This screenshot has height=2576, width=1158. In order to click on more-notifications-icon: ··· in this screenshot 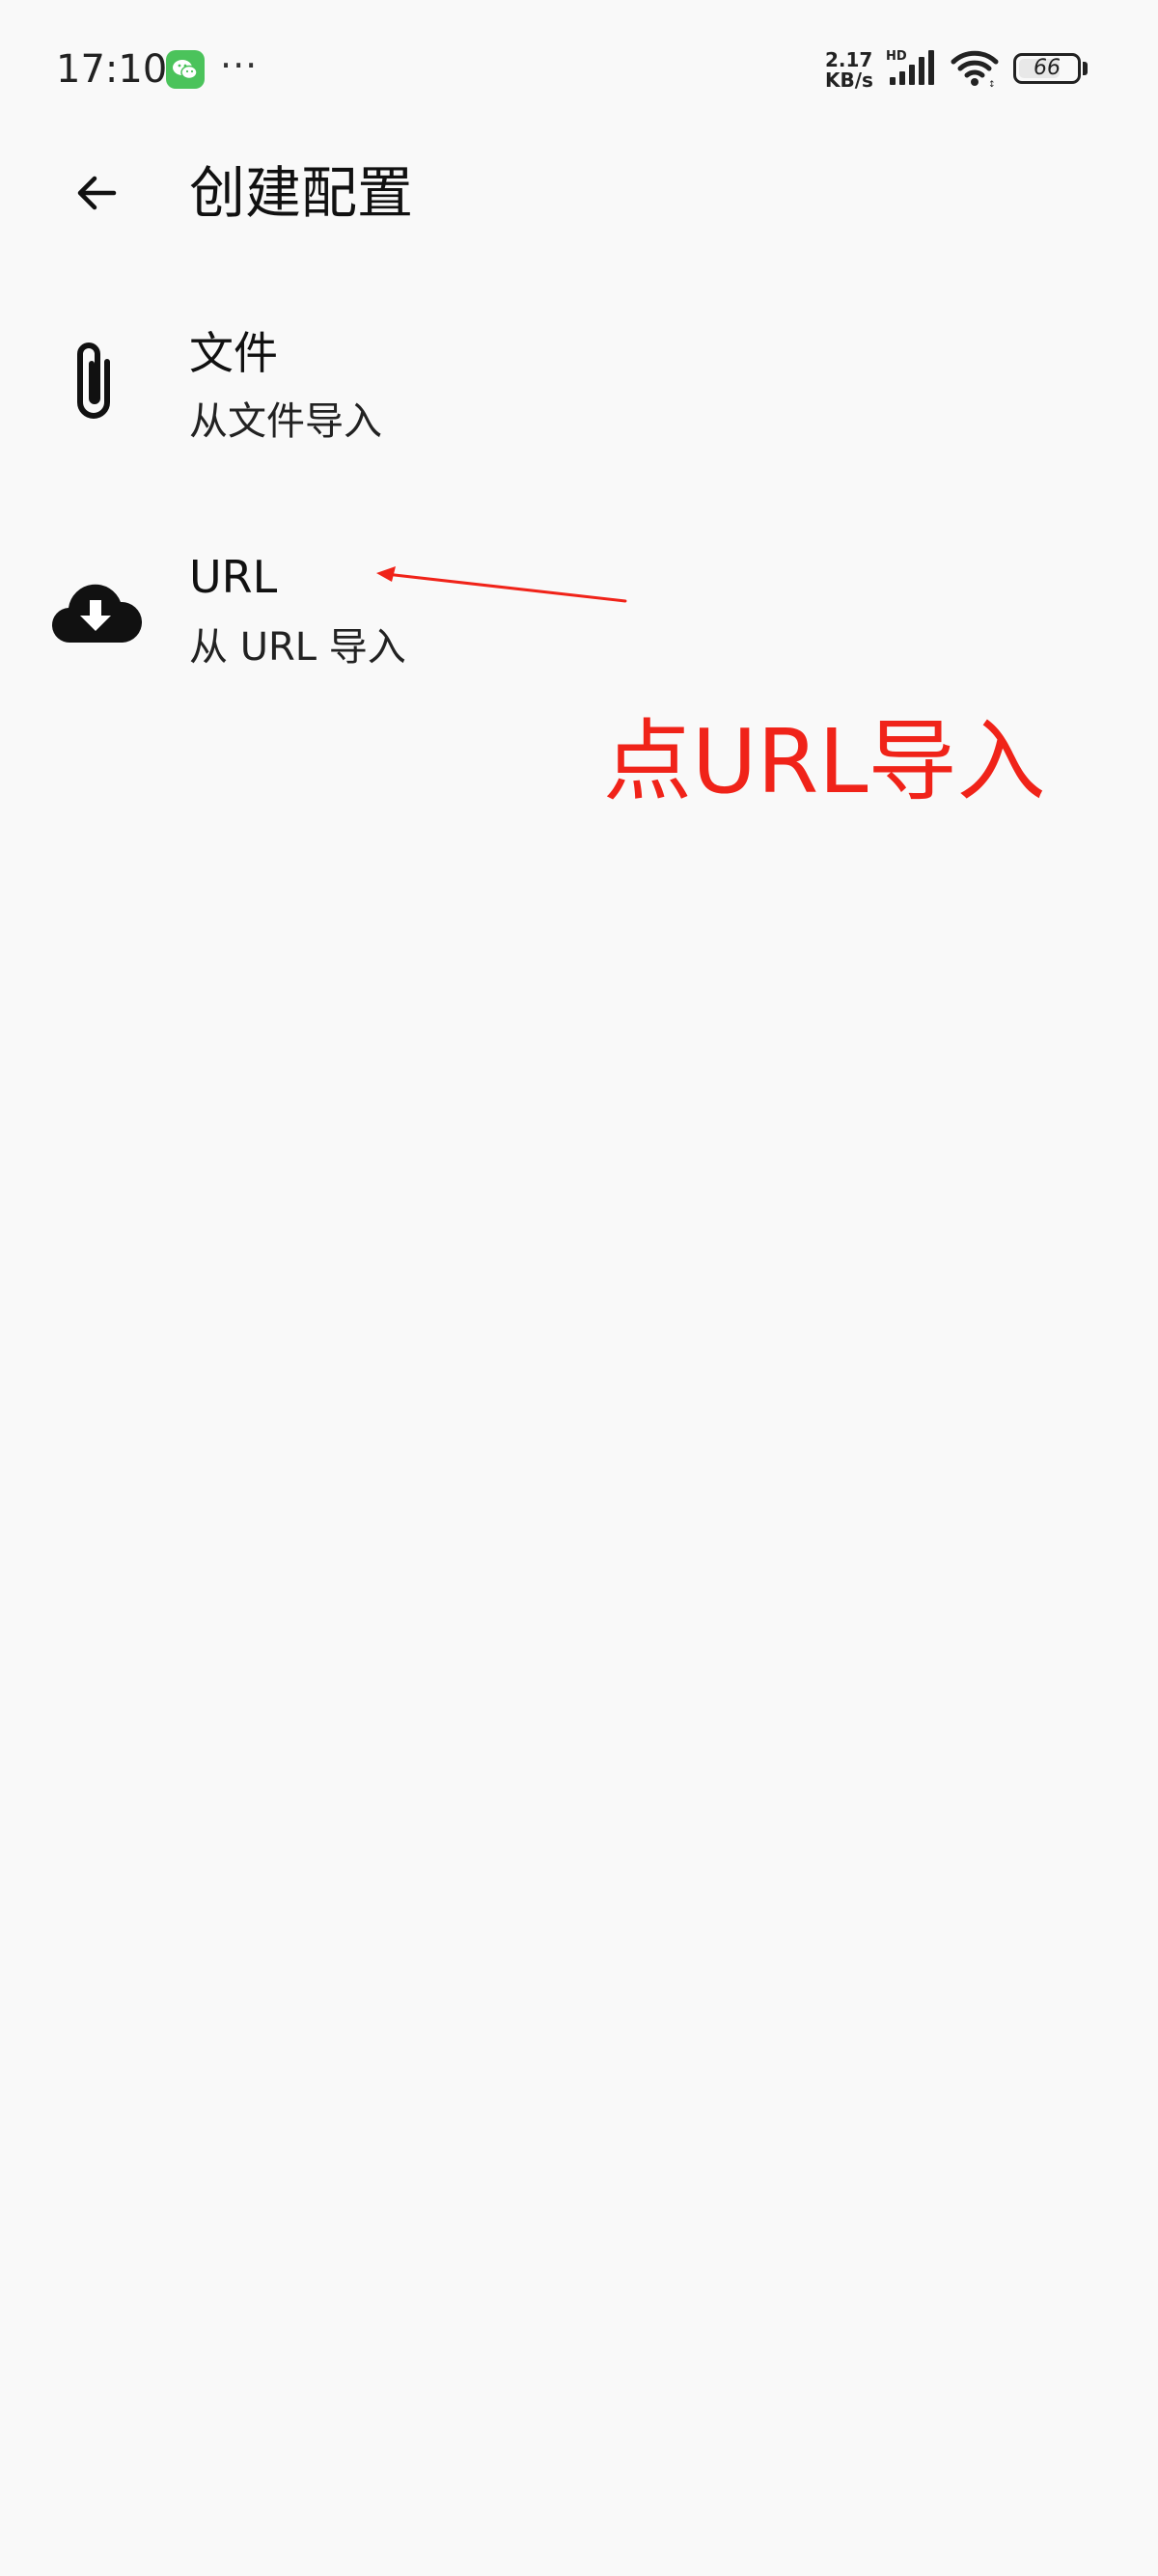, I will do `click(239, 65)`.